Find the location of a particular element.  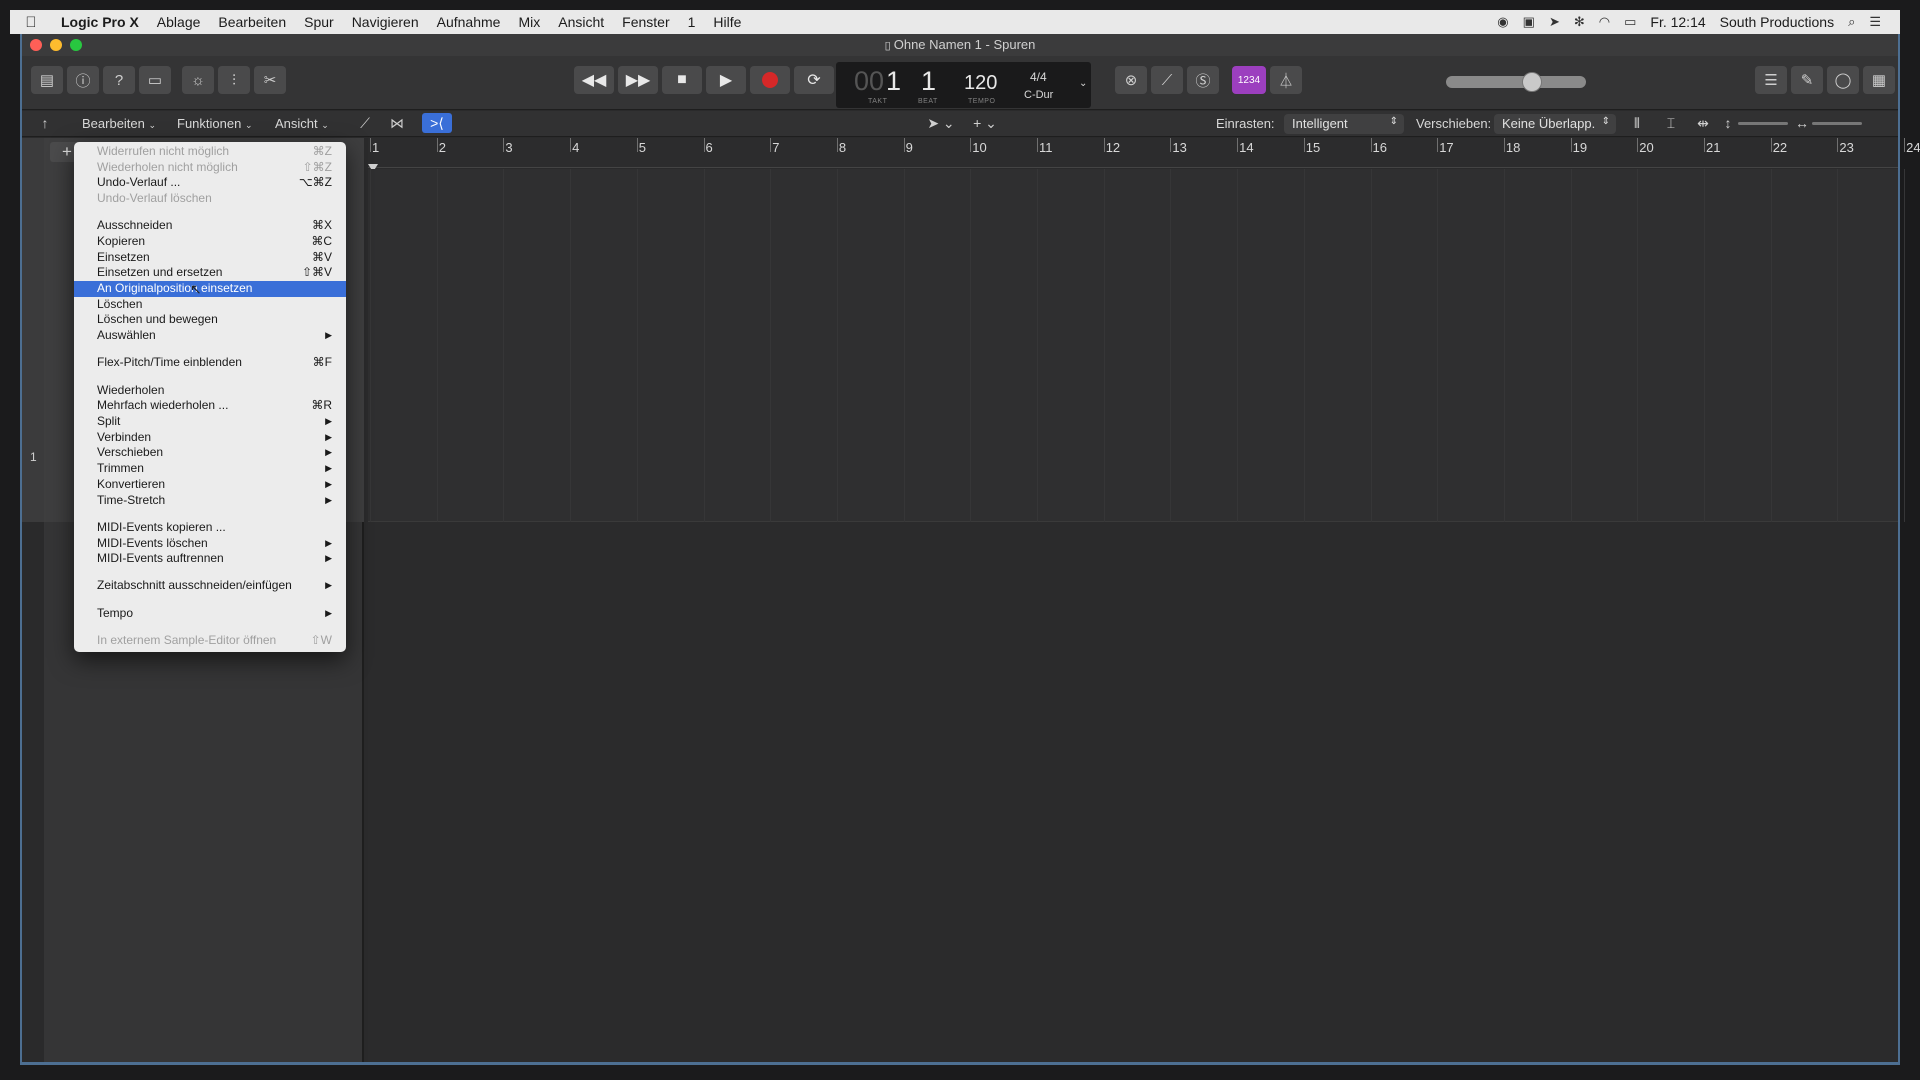

menu-app-name: Logic Pro X is located at coordinates (100, 22).